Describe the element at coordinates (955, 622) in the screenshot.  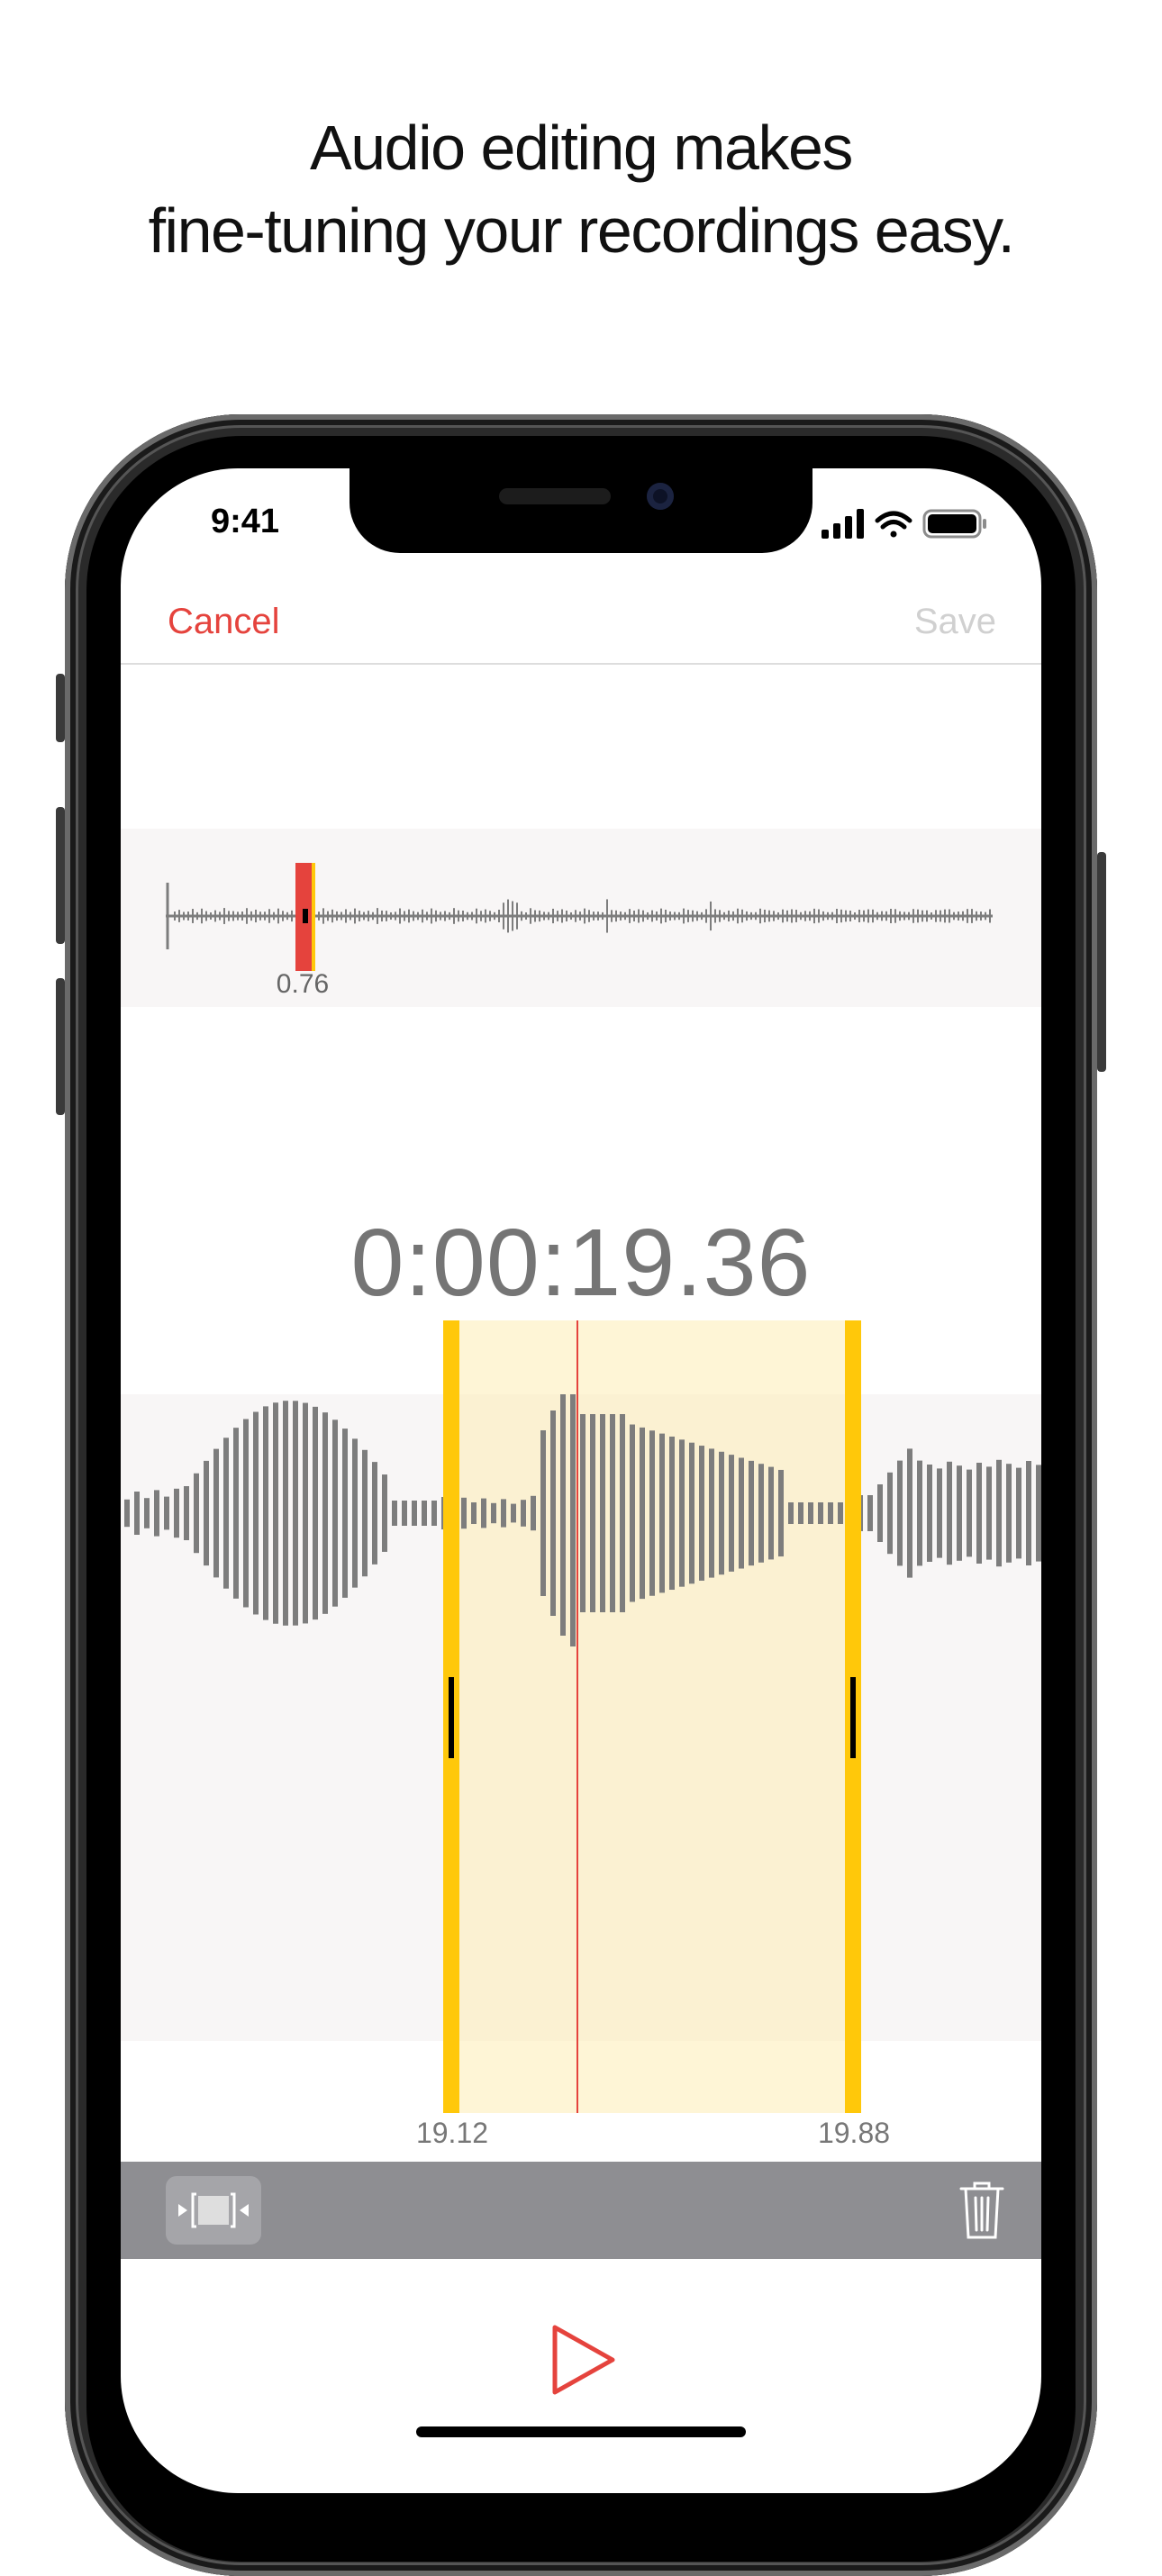
I see `save-button: Save` at that location.